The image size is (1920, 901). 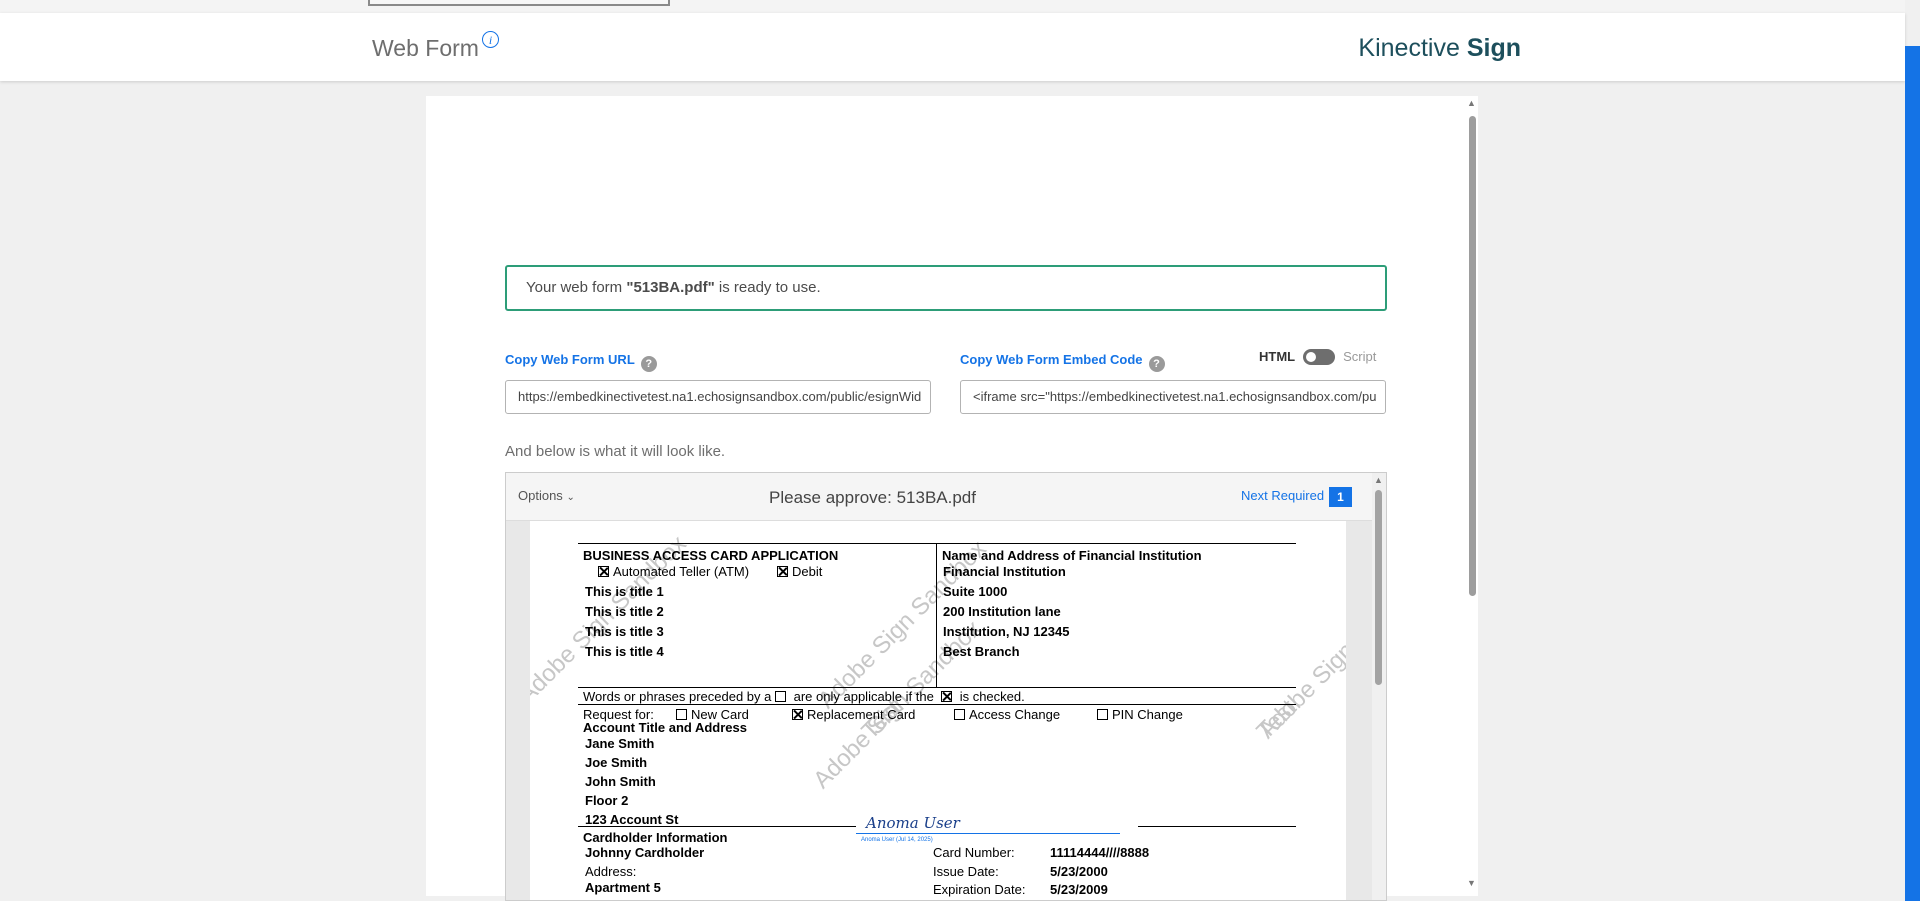 I want to click on title-line: This is title 1, so click(x=624, y=591).